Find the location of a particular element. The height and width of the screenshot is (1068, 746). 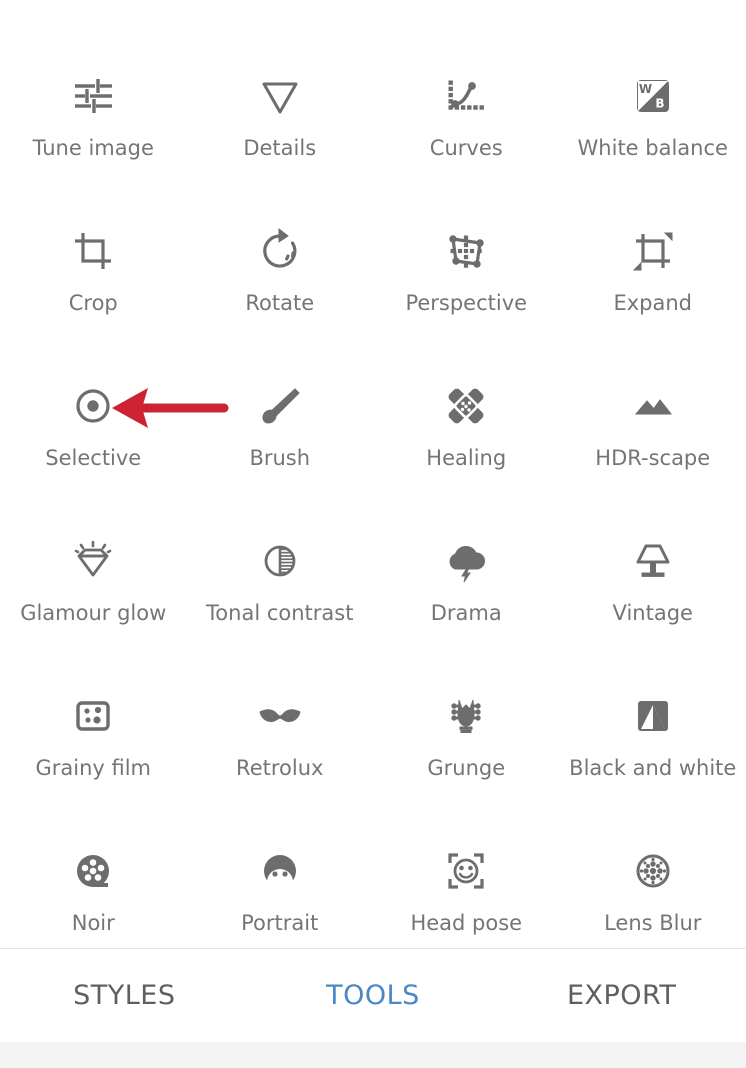

tonal-contrast-icon is located at coordinates (280, 561).